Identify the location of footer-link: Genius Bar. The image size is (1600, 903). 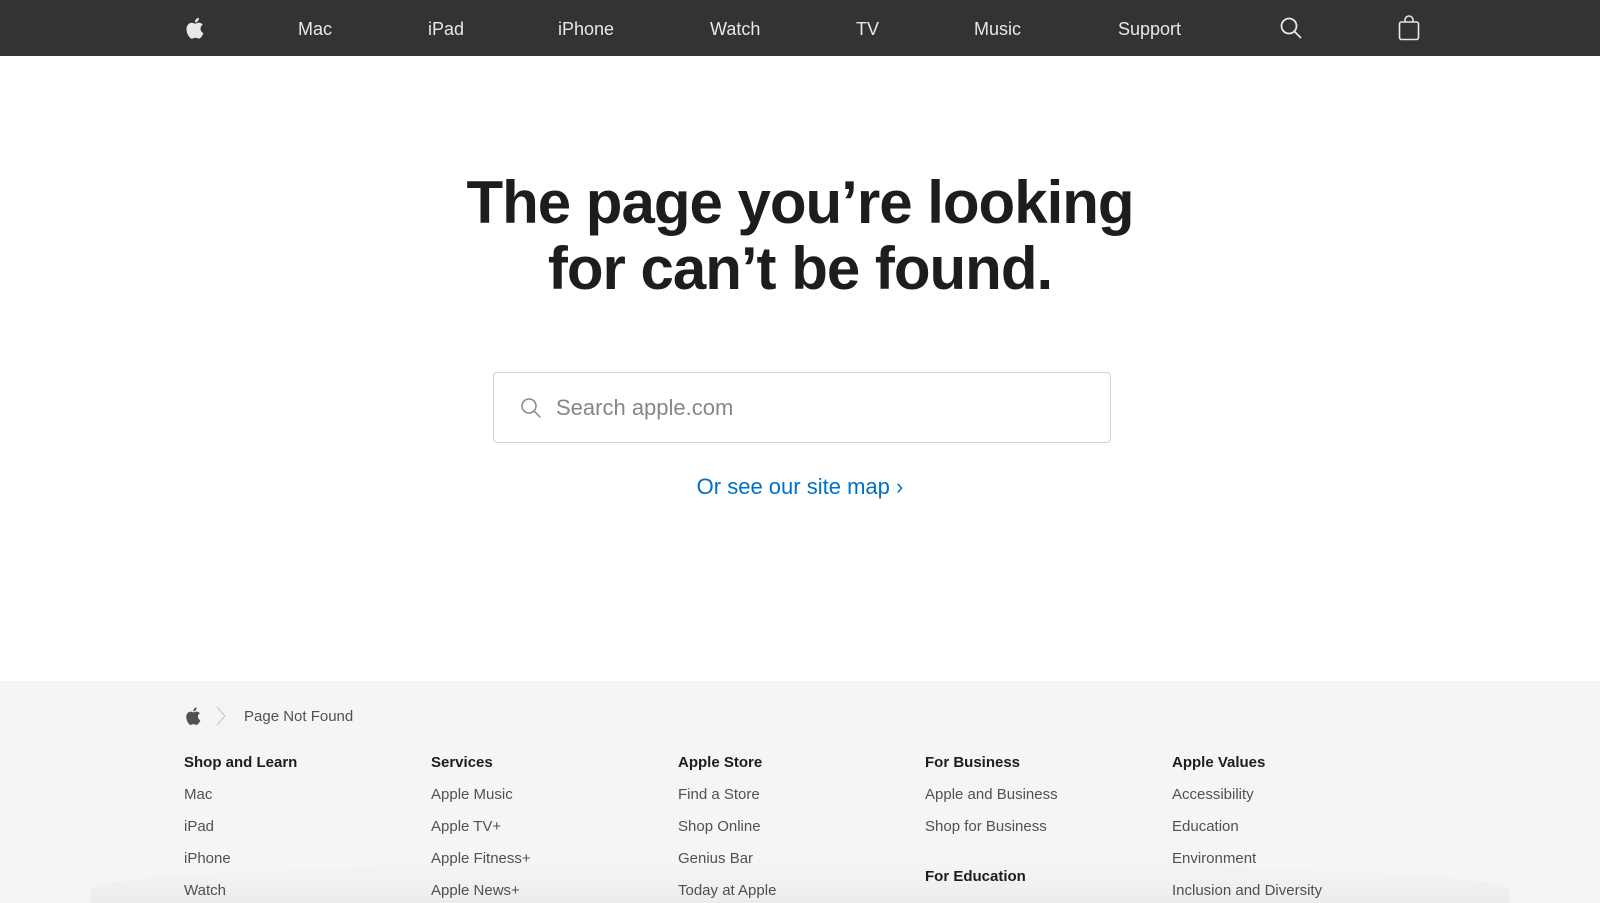
(727, 859).